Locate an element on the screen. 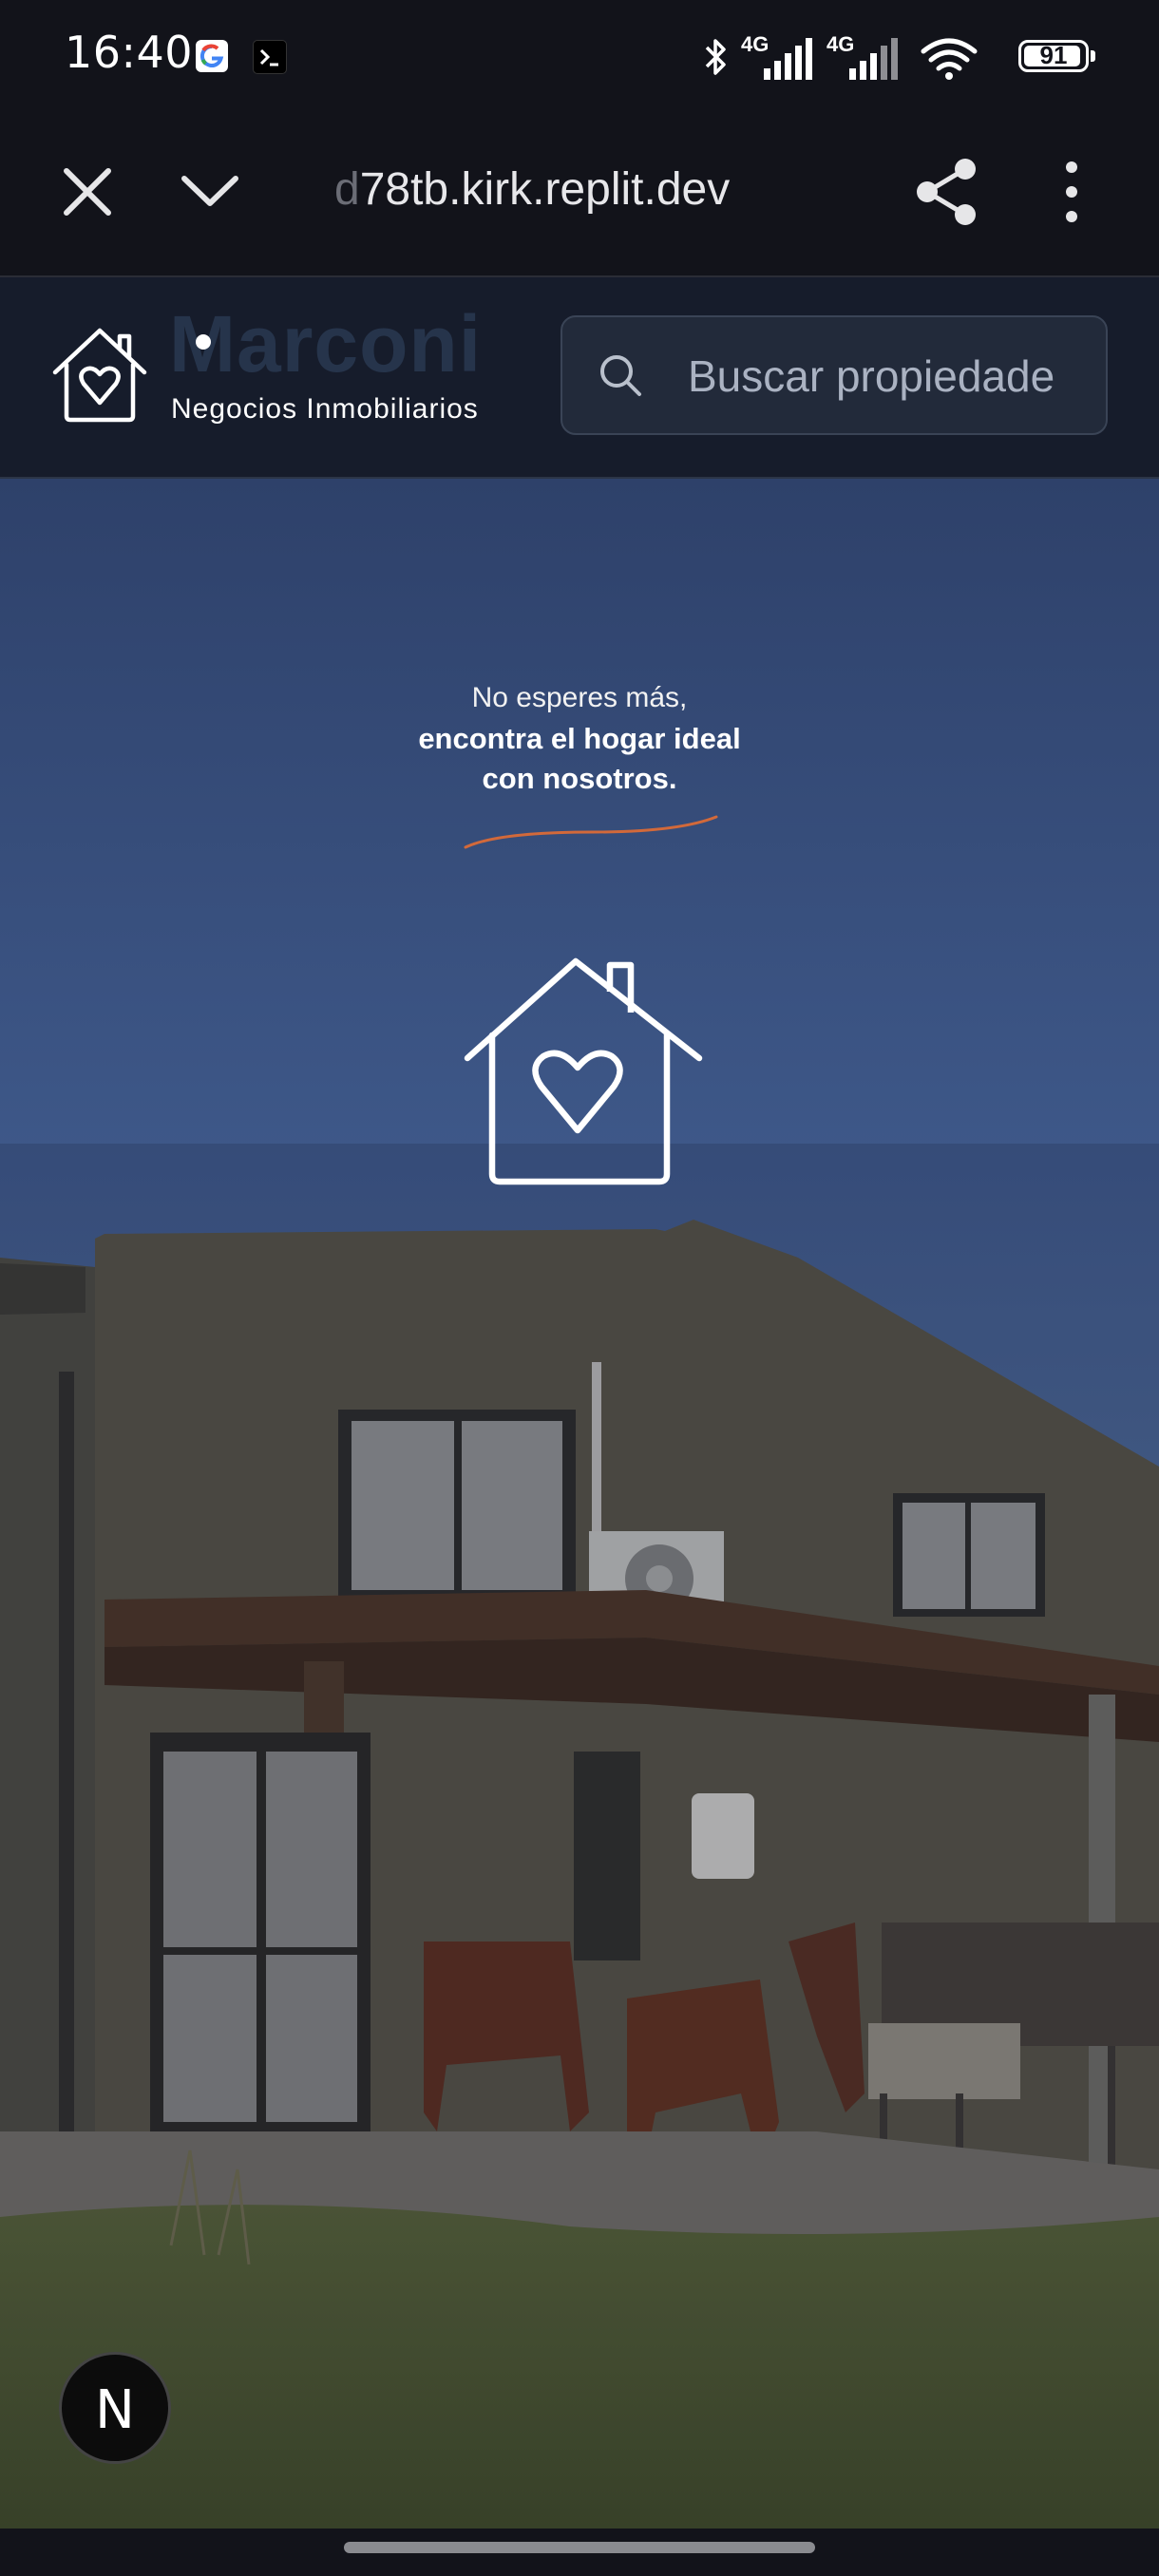  url-bar: d78tb.kirk.replit.dev is located at coordinates (532, 189).